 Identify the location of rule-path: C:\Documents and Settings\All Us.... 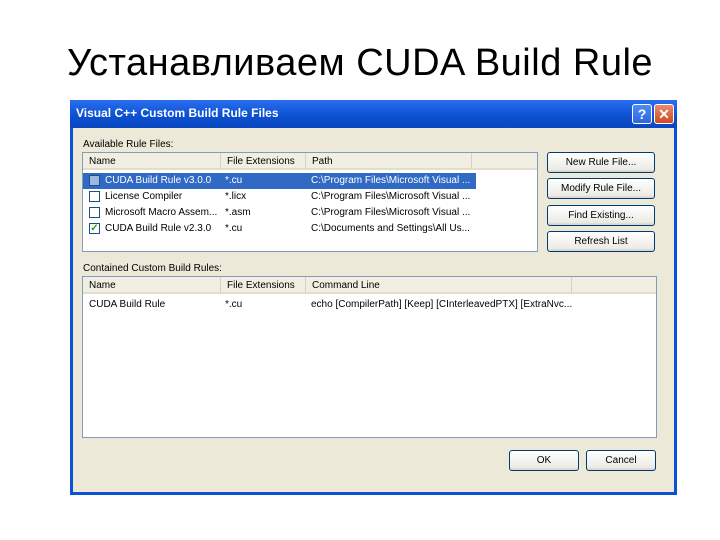
(390, 228).